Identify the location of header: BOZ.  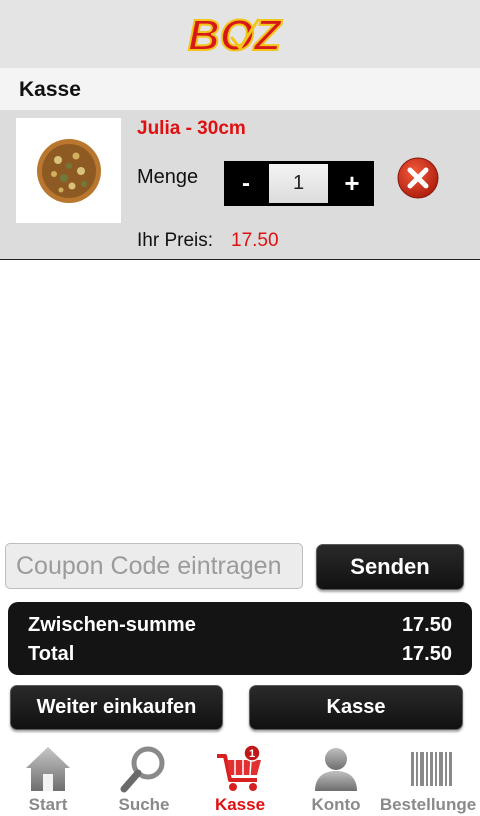
(240, 34).